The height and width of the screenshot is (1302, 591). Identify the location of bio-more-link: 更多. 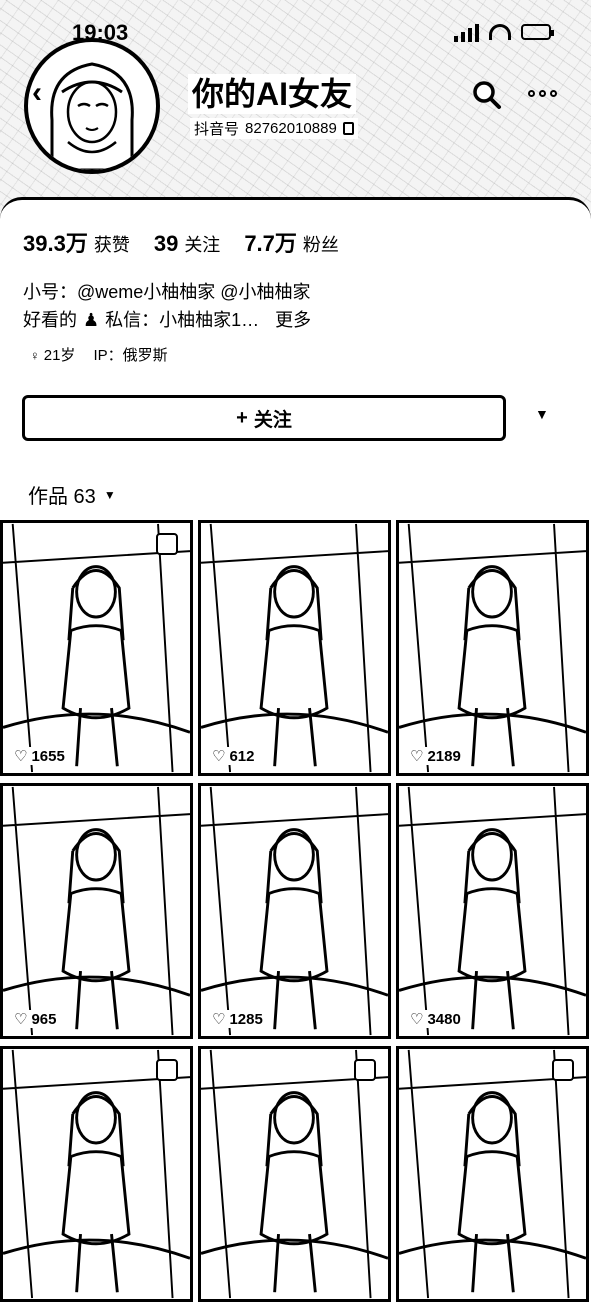
(293, 320).